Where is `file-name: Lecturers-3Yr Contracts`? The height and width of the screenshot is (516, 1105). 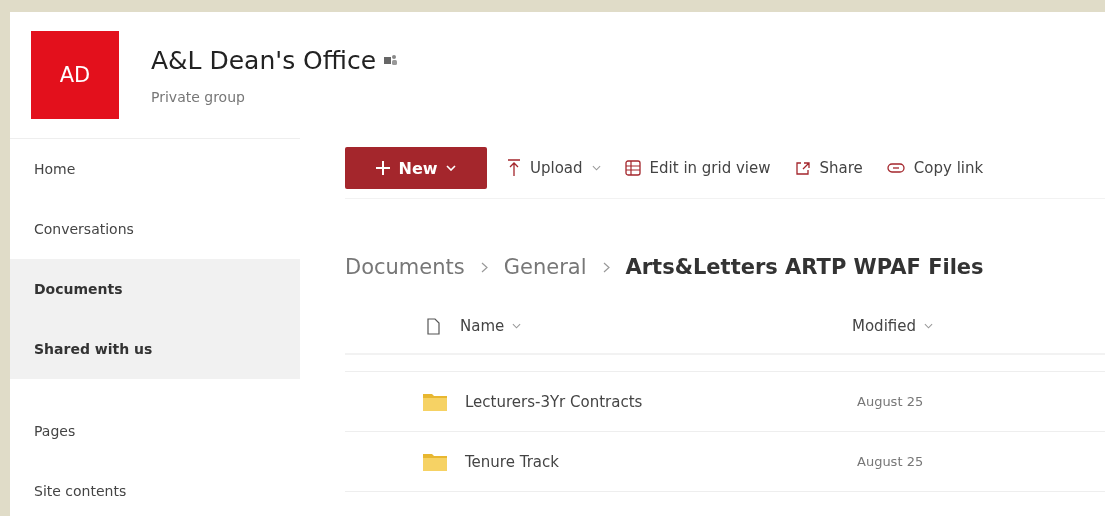 file-name: Lecturers-3Yr Contracts is located at coordinates (661, 401).